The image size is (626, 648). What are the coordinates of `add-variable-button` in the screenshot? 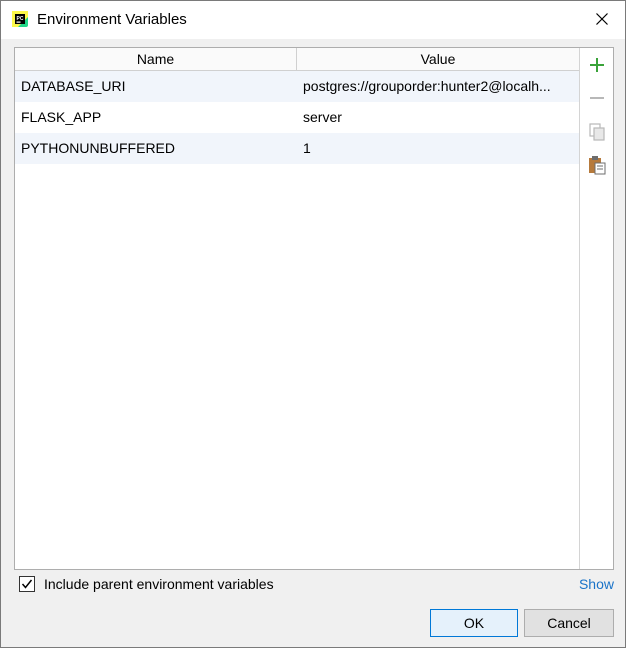 It's located at (597, 66).